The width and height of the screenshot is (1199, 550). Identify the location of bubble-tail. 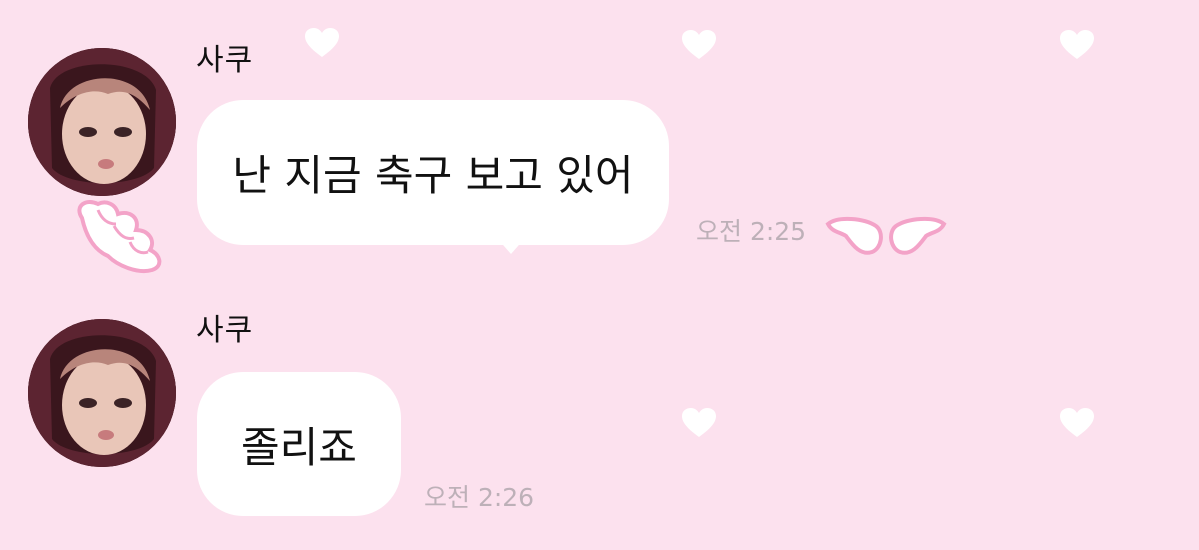
(511, 246).